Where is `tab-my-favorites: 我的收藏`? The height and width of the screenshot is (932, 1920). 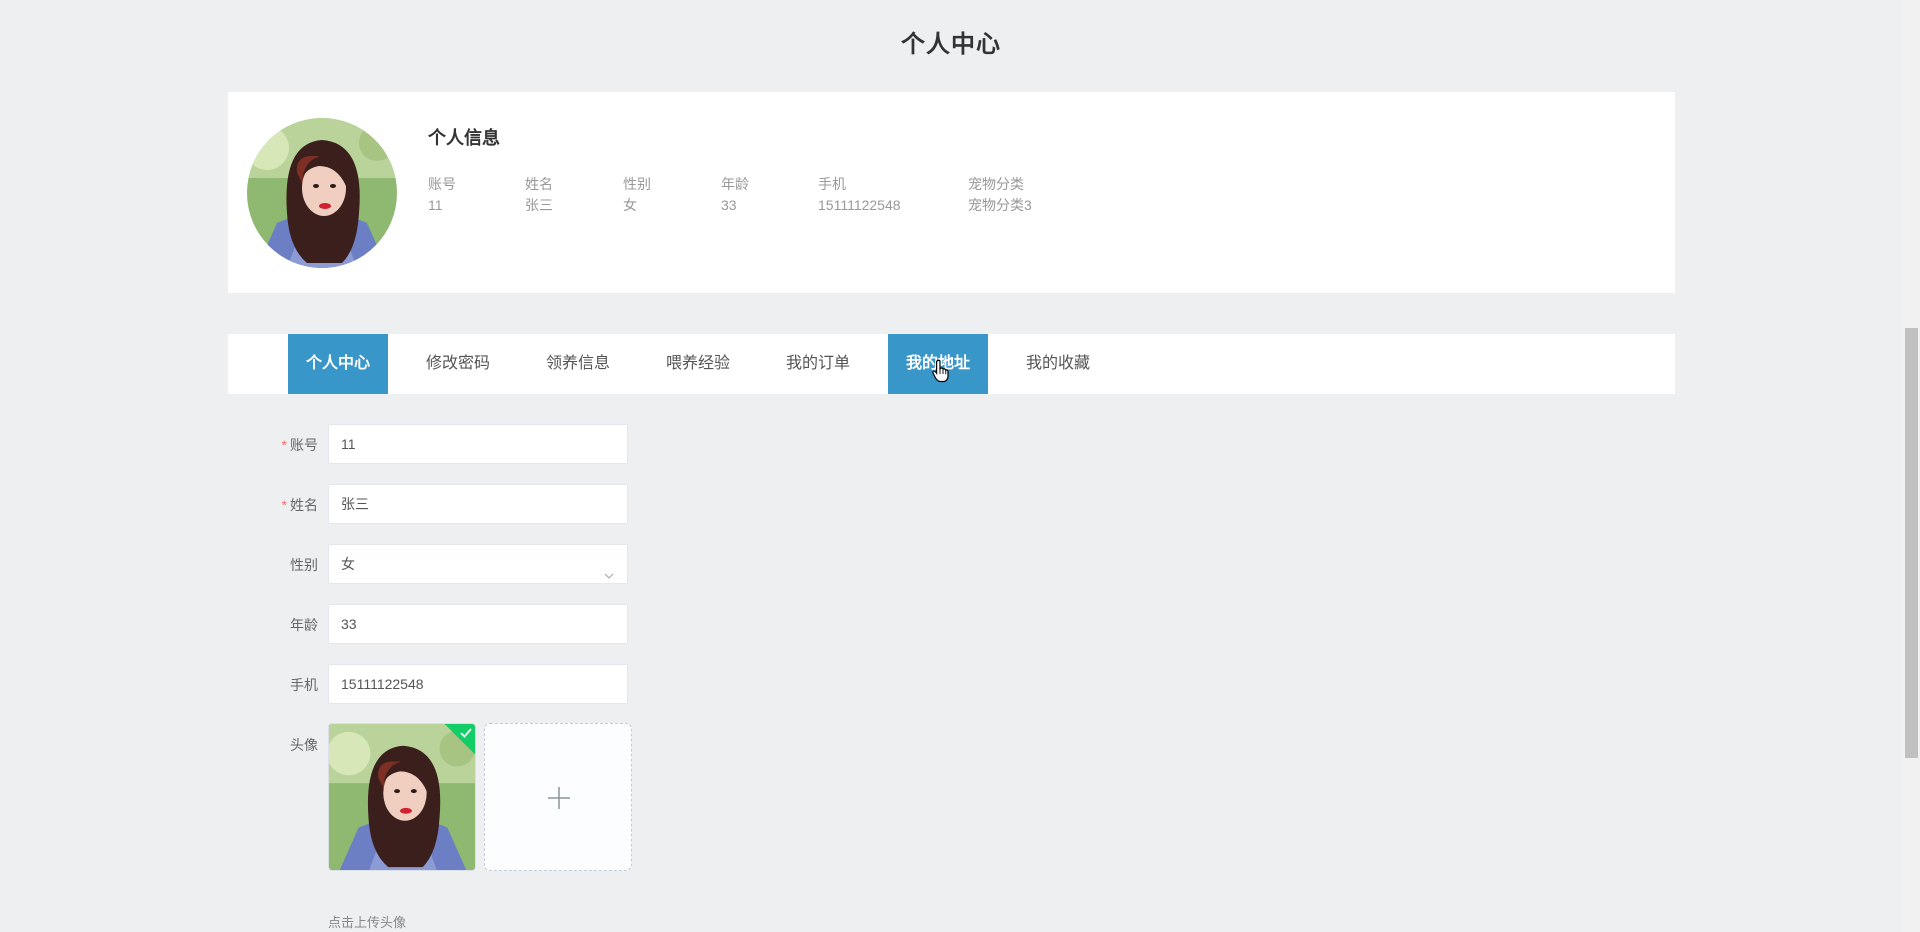
tab-my-favorites: 我的收藏 is located at coordinates (1058, 364).